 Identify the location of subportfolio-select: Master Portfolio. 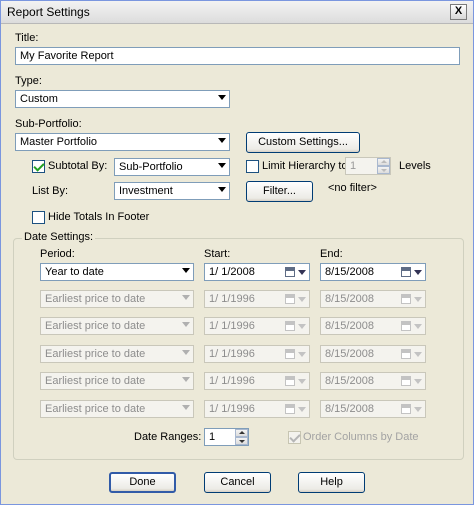
(122, 142).